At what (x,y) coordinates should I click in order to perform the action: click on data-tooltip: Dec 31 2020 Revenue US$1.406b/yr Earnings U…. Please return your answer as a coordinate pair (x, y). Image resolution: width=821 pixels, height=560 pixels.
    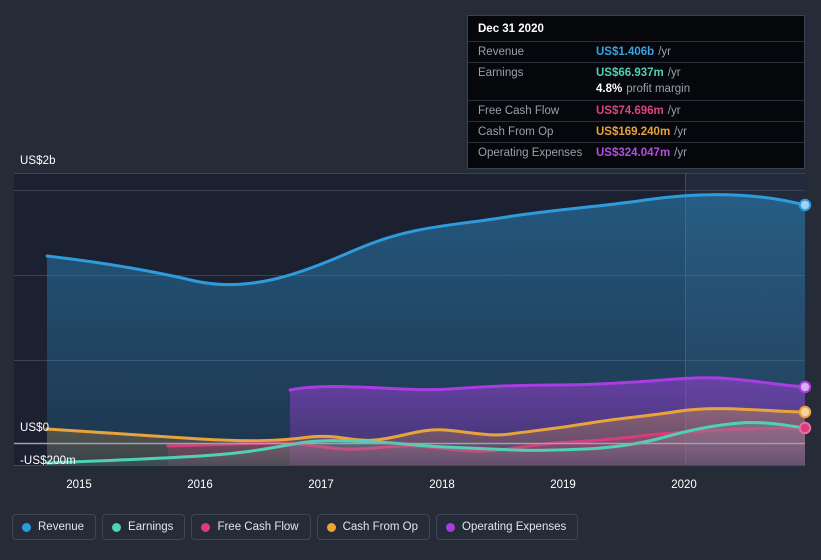
    Looking at the image, I should click on (636, 92).